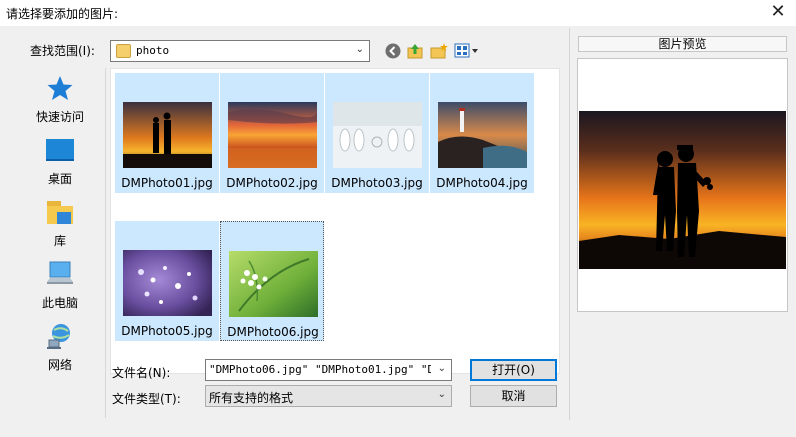 This screenshot has width=796, height=437. I want to click on file-tile: DMPhoto01.jpg, so click(167, 133).